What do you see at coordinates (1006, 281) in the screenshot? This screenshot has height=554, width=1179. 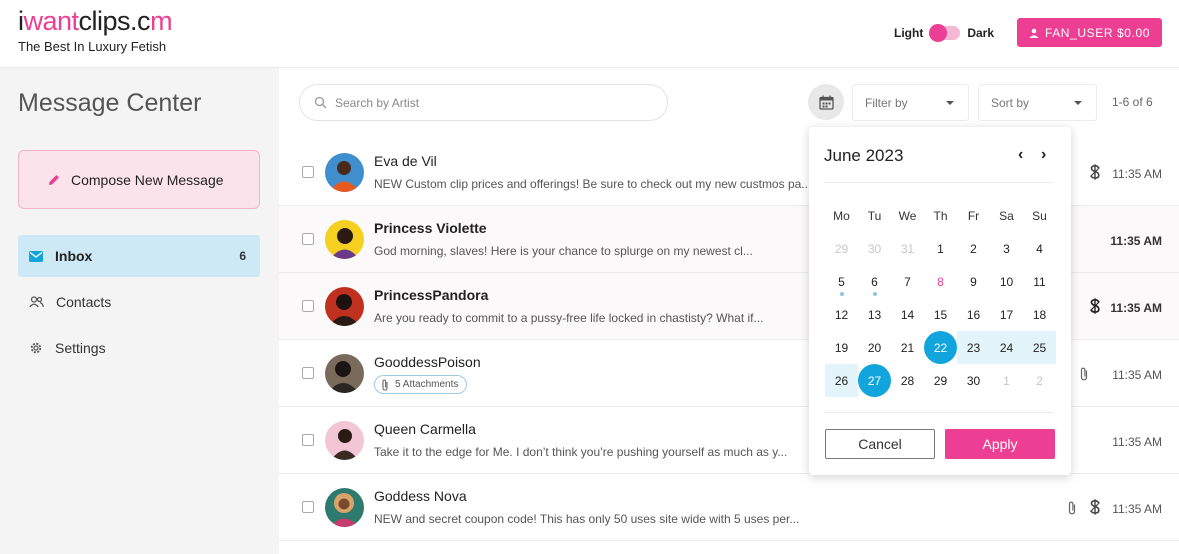 I see `calendar-day: 10` at bounding box center [1006, 281].